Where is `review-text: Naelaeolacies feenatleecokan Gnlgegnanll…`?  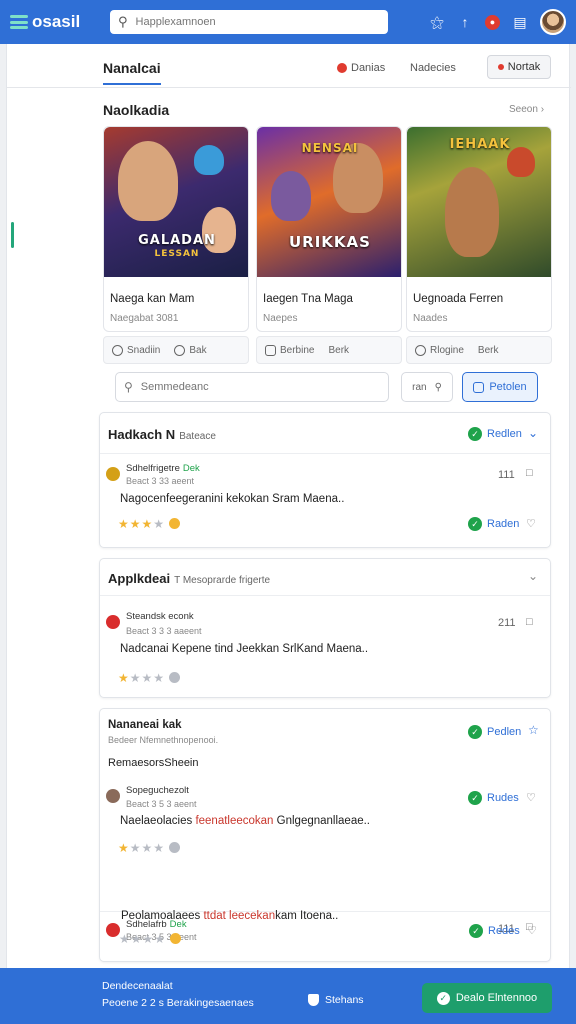 review-text: Naelaeolacies feenatleecokan Gnlgegnanll… is located at coordinates (245, 821).